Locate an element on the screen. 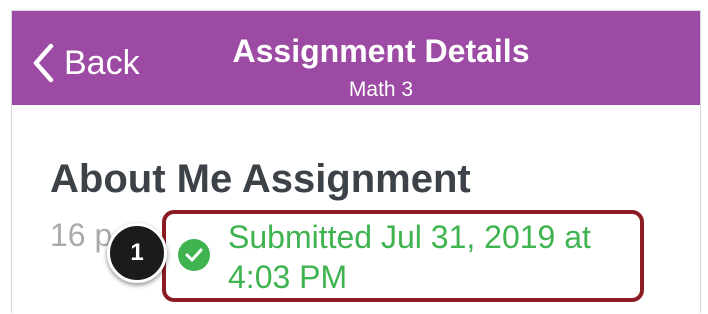 This screenshot has width=708, height=314. callout-badge: 1 is located at coordinates (137, 253).